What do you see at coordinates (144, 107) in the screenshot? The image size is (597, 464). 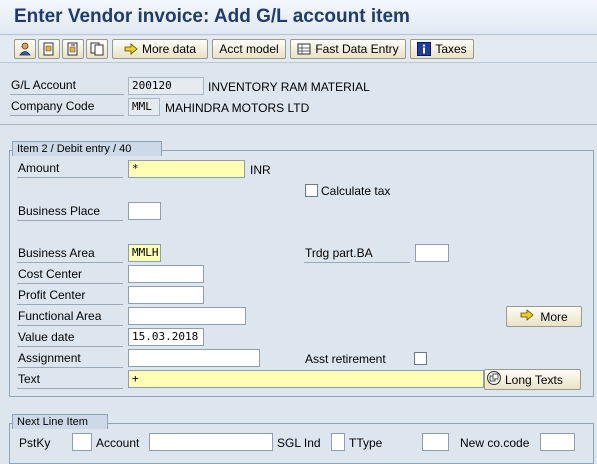 I see `company-code-field: MML` at bounding box center [144, 107].